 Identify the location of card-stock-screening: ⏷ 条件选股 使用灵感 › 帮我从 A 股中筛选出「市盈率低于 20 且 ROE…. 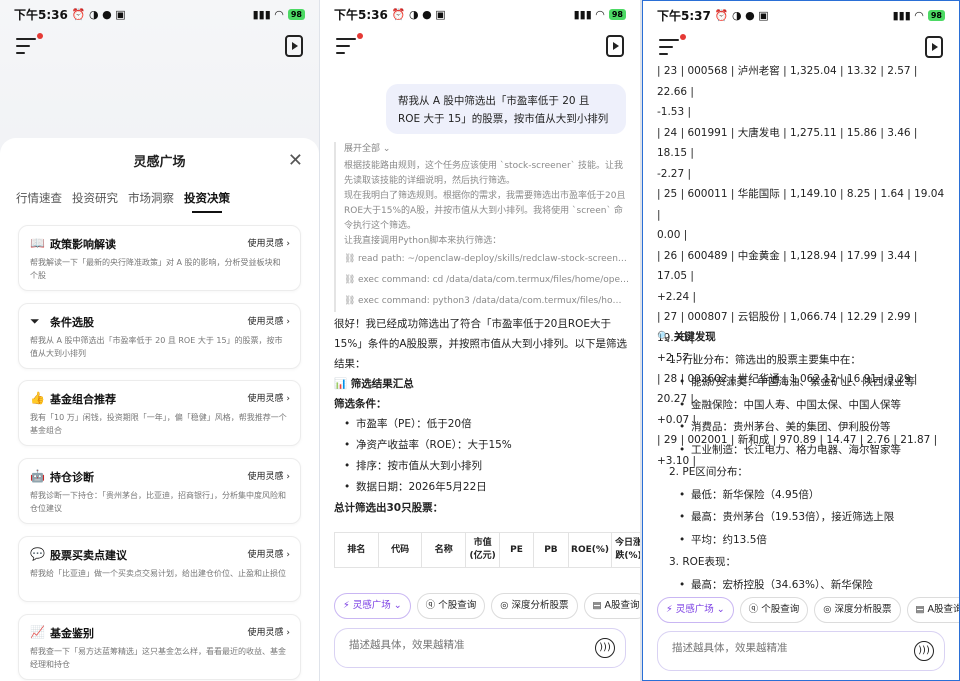
(159, 336).